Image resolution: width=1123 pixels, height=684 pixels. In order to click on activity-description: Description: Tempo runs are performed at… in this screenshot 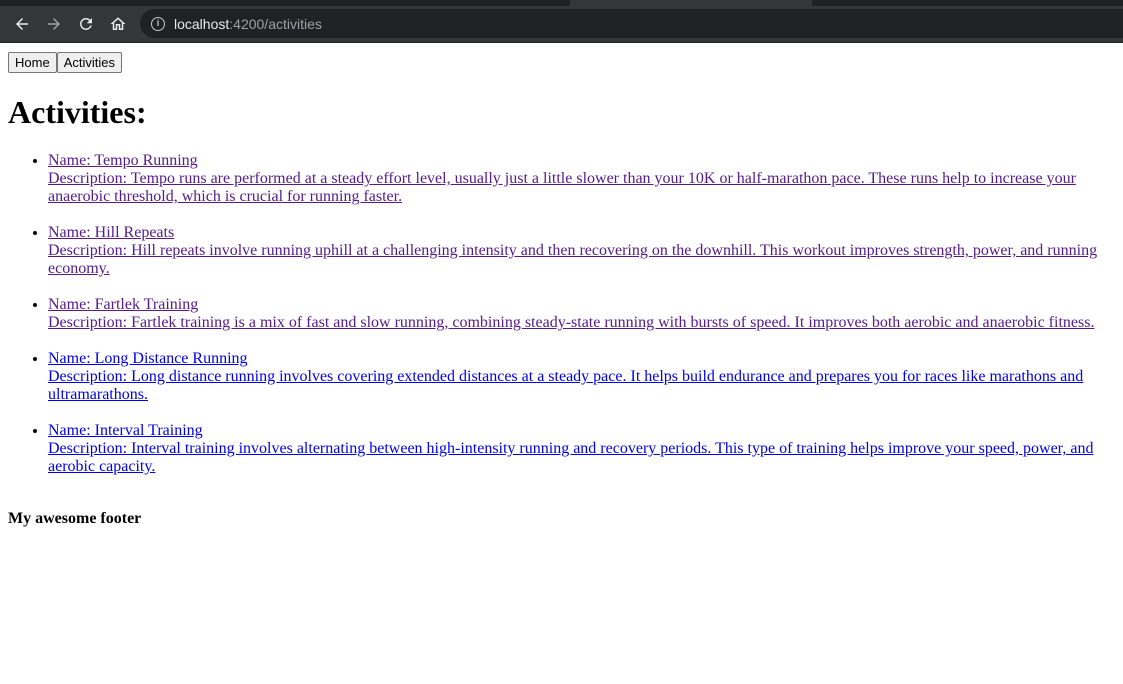, I will do `click(562, 187)`.